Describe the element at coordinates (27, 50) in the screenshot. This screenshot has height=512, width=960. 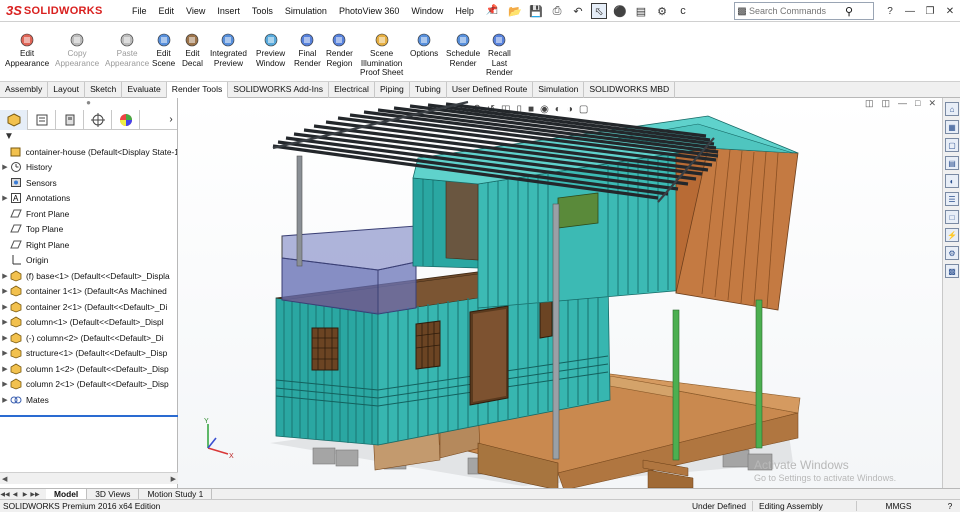
I see `edit-appearance-button: Edit Appearance` at that location.